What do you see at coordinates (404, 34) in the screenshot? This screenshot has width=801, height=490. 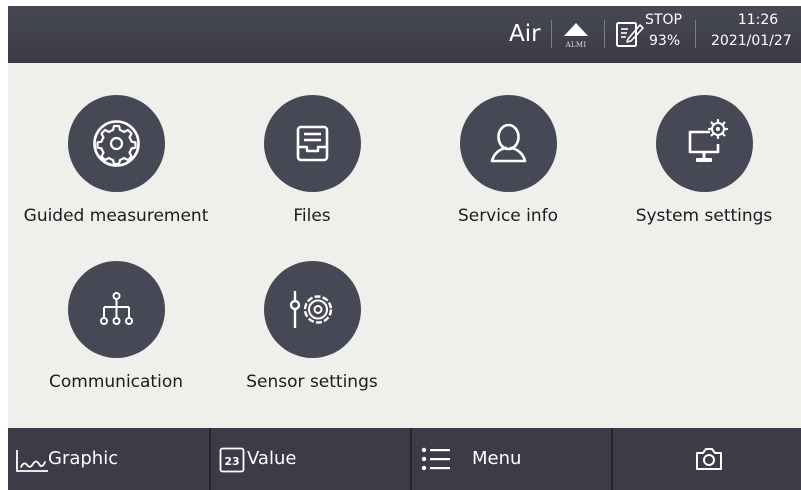 I see `status-bar: Air ALMI STOP 93% 11:26 2021/01/27` at bounding box center [404, 34].